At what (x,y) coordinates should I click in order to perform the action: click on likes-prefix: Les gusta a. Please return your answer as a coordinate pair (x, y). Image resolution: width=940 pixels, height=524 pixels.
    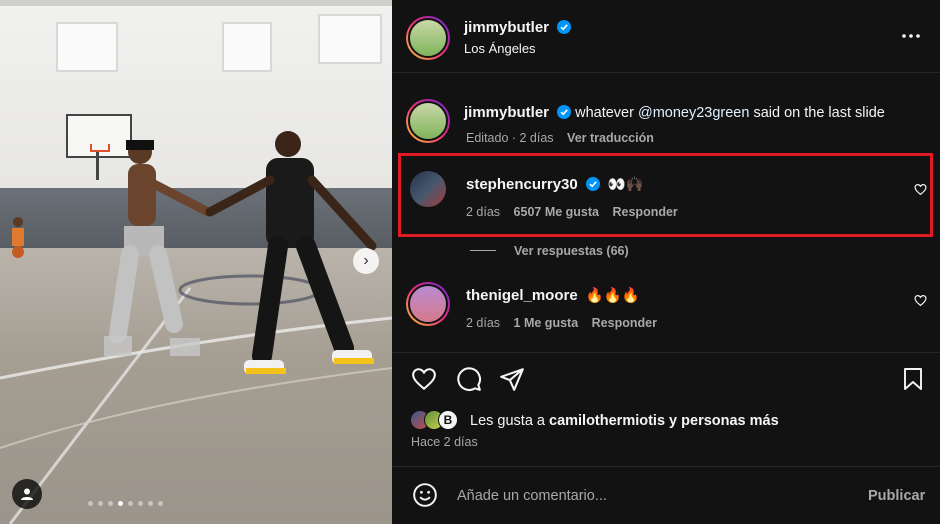
    Looking at the image, I should click on (509, 421).